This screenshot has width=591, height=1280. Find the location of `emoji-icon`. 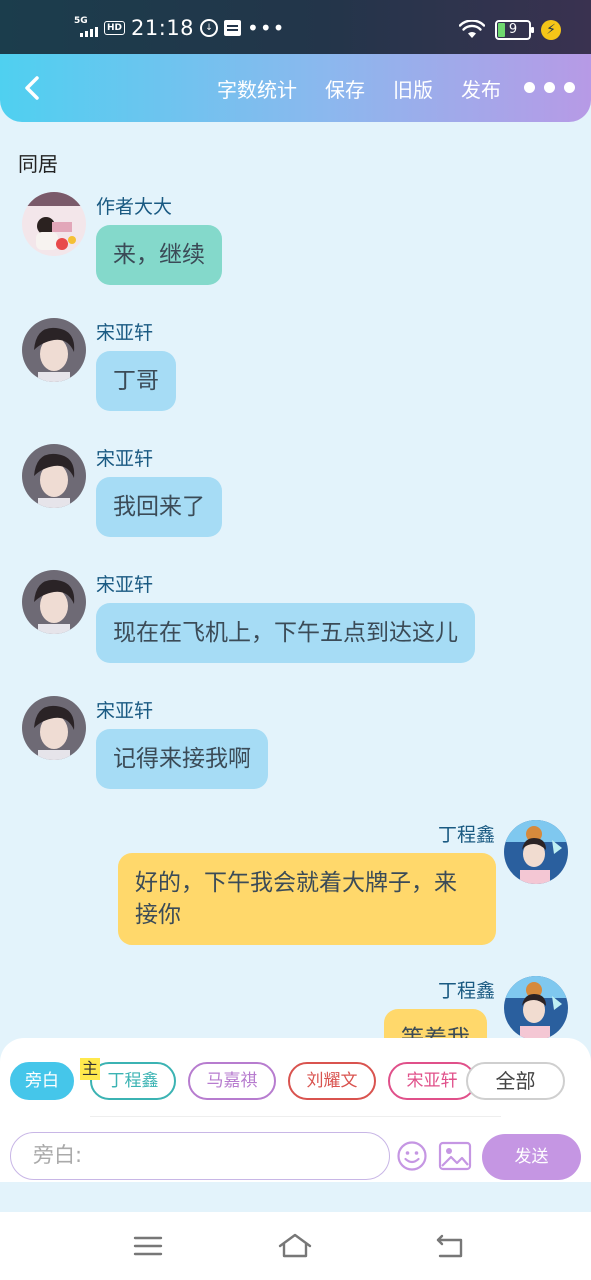

emoji-icon is located at coordinates (412, 1156).